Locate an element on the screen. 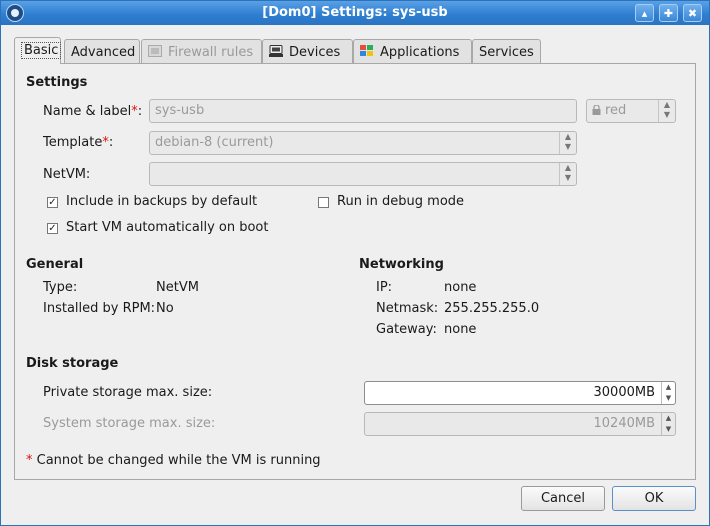  ip-label: IP: is located at coordinates (384, 287).